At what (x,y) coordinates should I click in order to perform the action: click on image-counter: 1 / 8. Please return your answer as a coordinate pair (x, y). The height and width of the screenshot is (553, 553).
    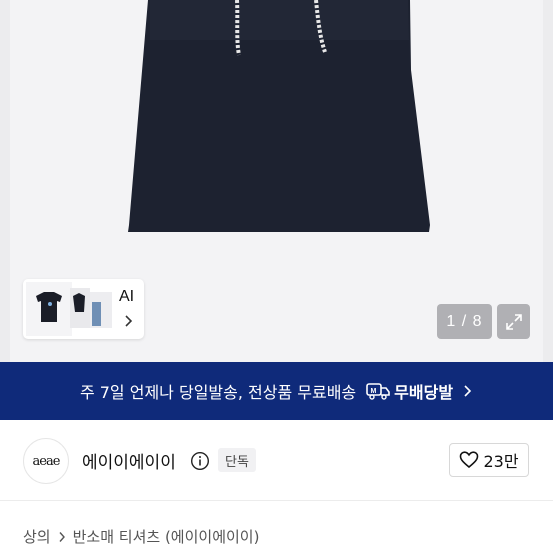
    Looking at the image, I should click on (464, 321).